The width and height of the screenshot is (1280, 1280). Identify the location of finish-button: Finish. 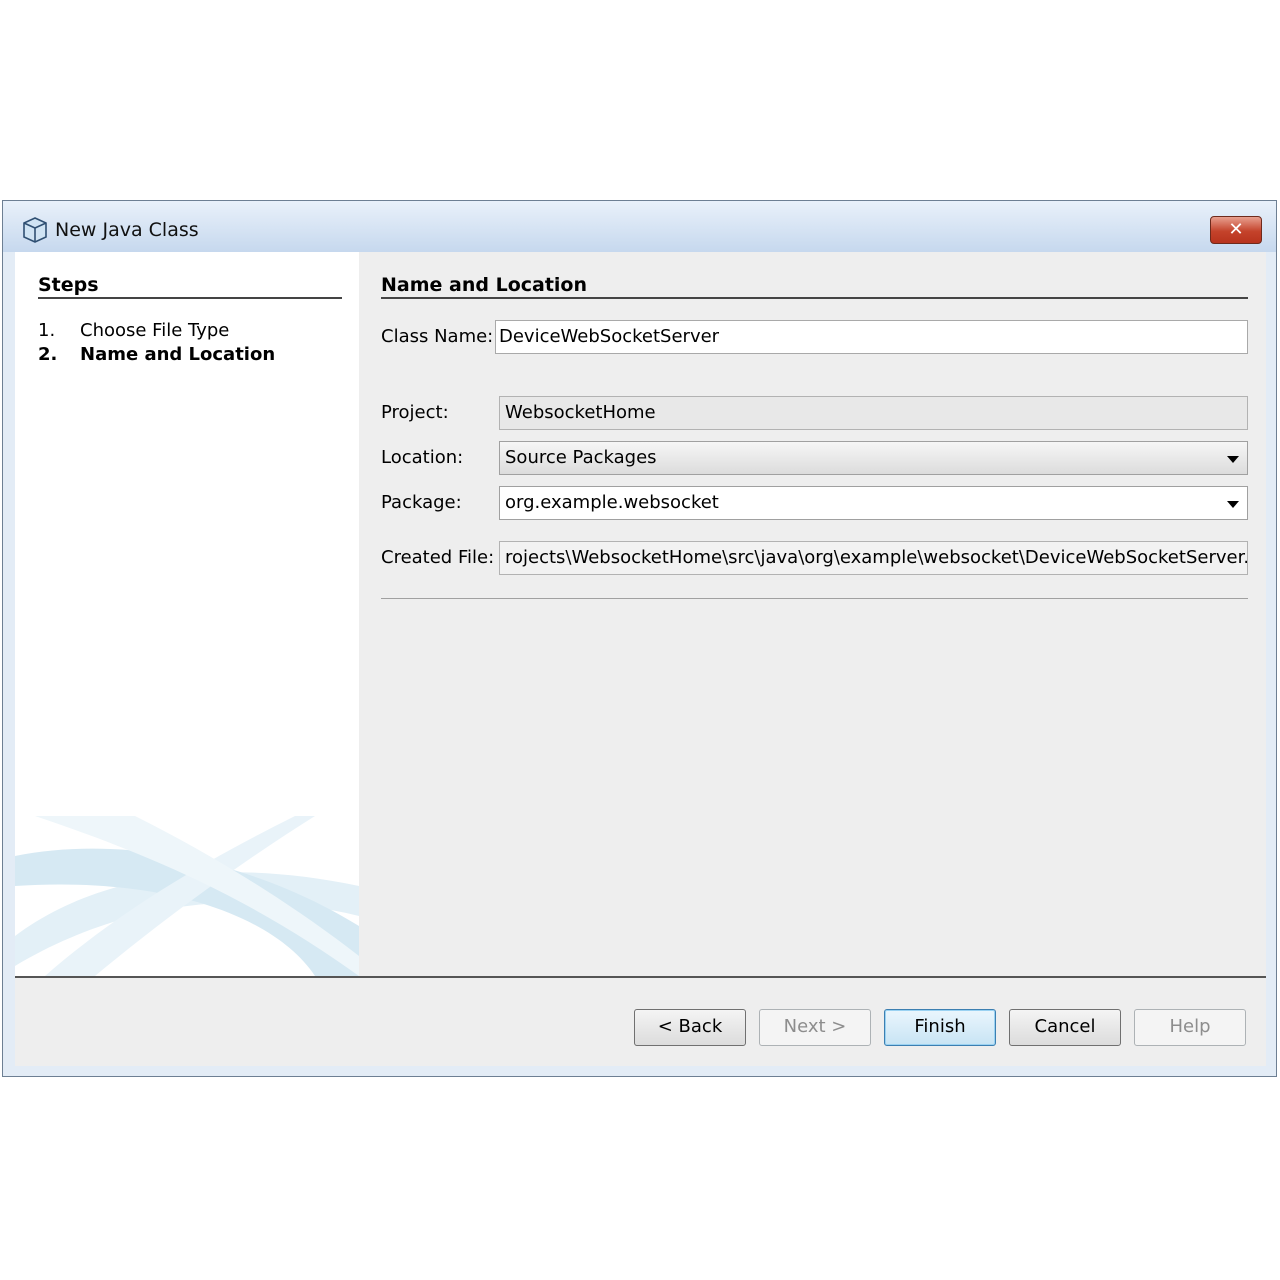
(940, 1027).